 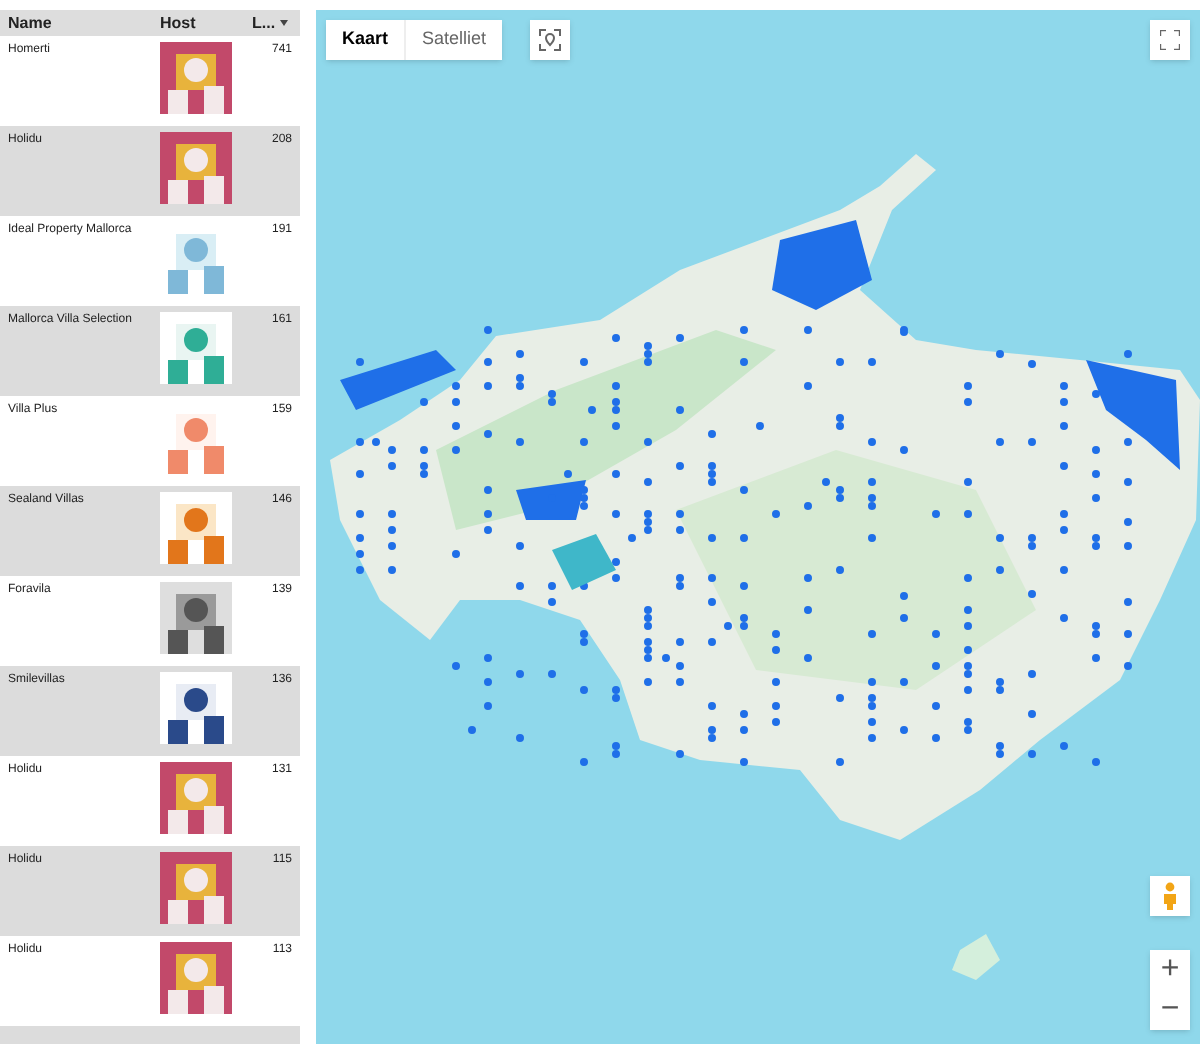 I want to click on fullscreen-button, so click(x=1170, y=40).